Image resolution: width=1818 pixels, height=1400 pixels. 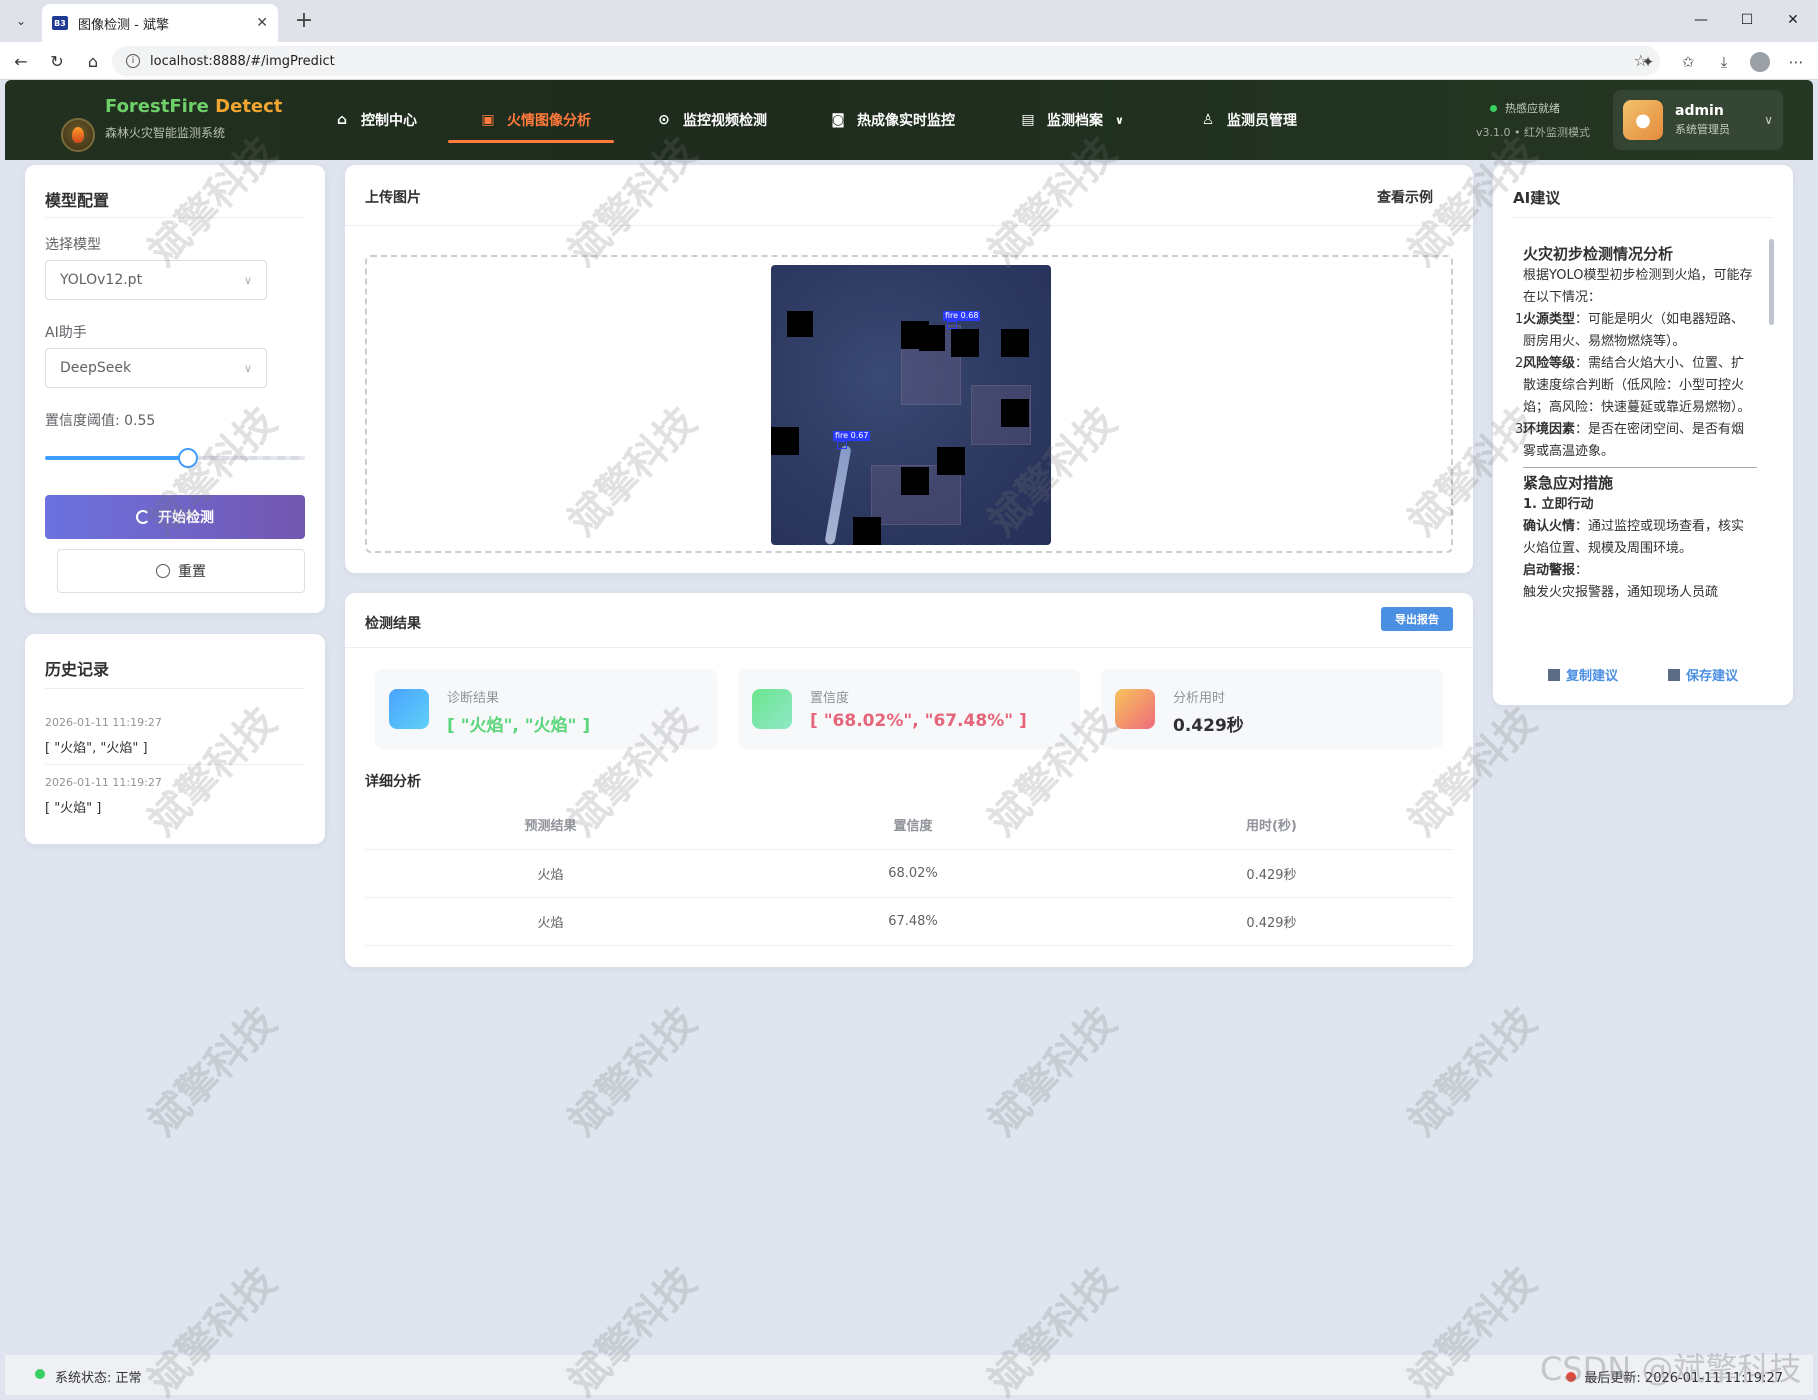 What do you see at coordinates (1698, 120) in the screenshot?
I see `user-menu: ● admin 系统管理员 ∨` at bounding box center [1698, 120].